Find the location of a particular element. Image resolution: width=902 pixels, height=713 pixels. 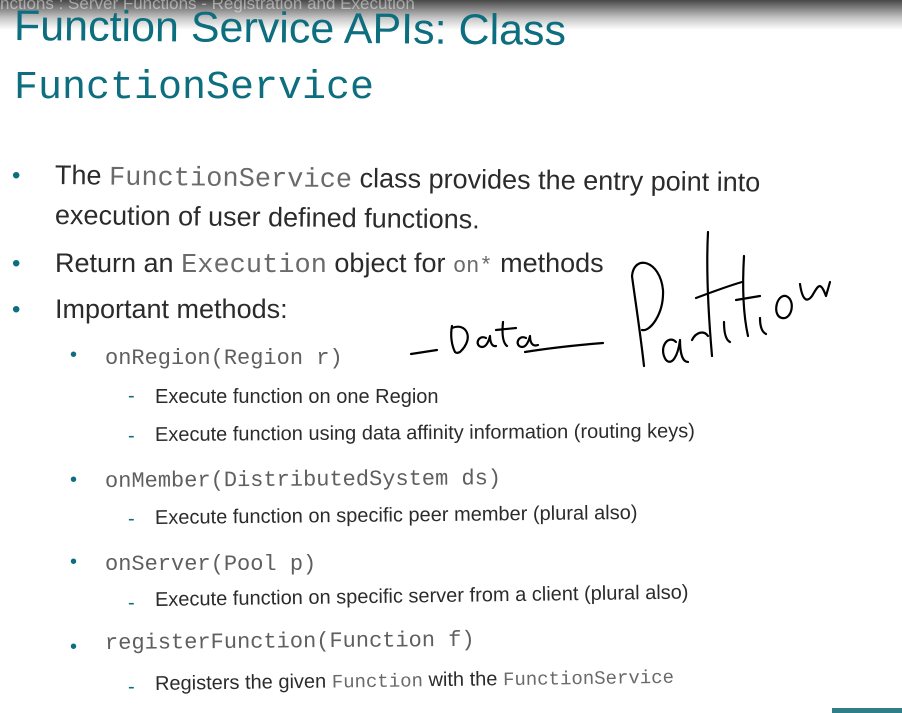

footer-accent-line is located at coordinates (867, 710).